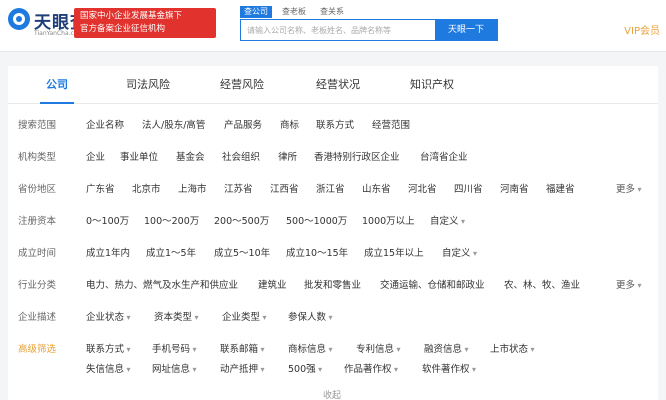 The width and height of the screenshot is (666, 400). I want to click on filter-option: 律所, so click(287, 156).